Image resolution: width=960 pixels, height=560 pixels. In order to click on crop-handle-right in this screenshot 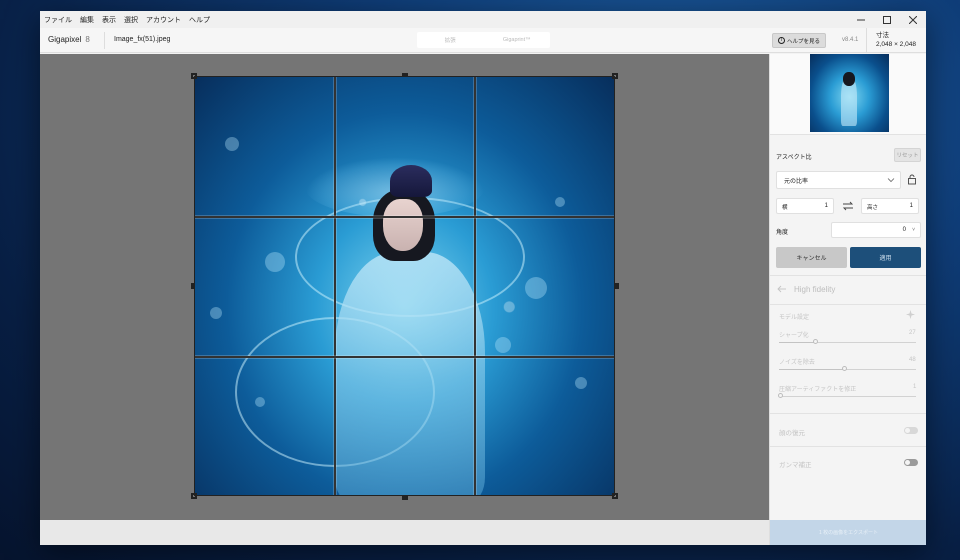, I will do `click(617, 286)`.